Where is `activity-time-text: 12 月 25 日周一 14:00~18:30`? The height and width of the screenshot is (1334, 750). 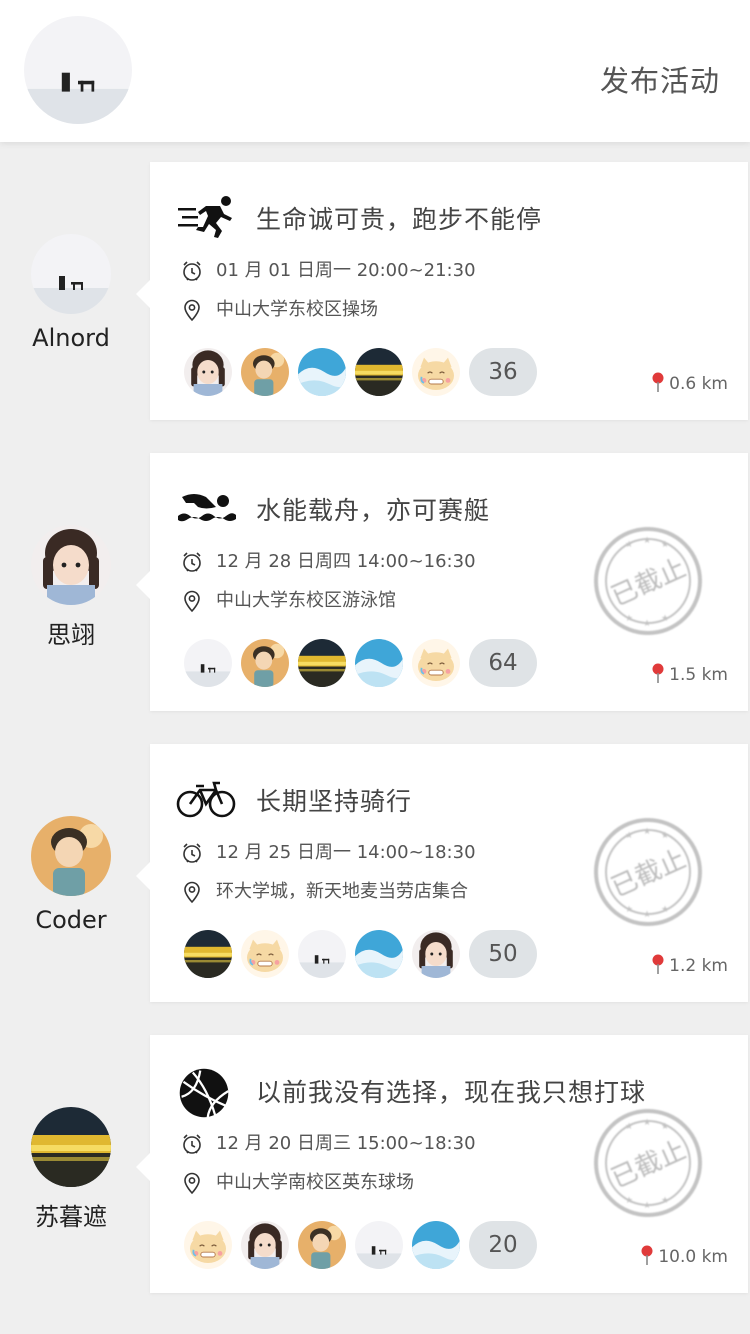 activity-time-text: 12 月 25 日周一 14:00~18:30 is located at coordinates (346, 852).